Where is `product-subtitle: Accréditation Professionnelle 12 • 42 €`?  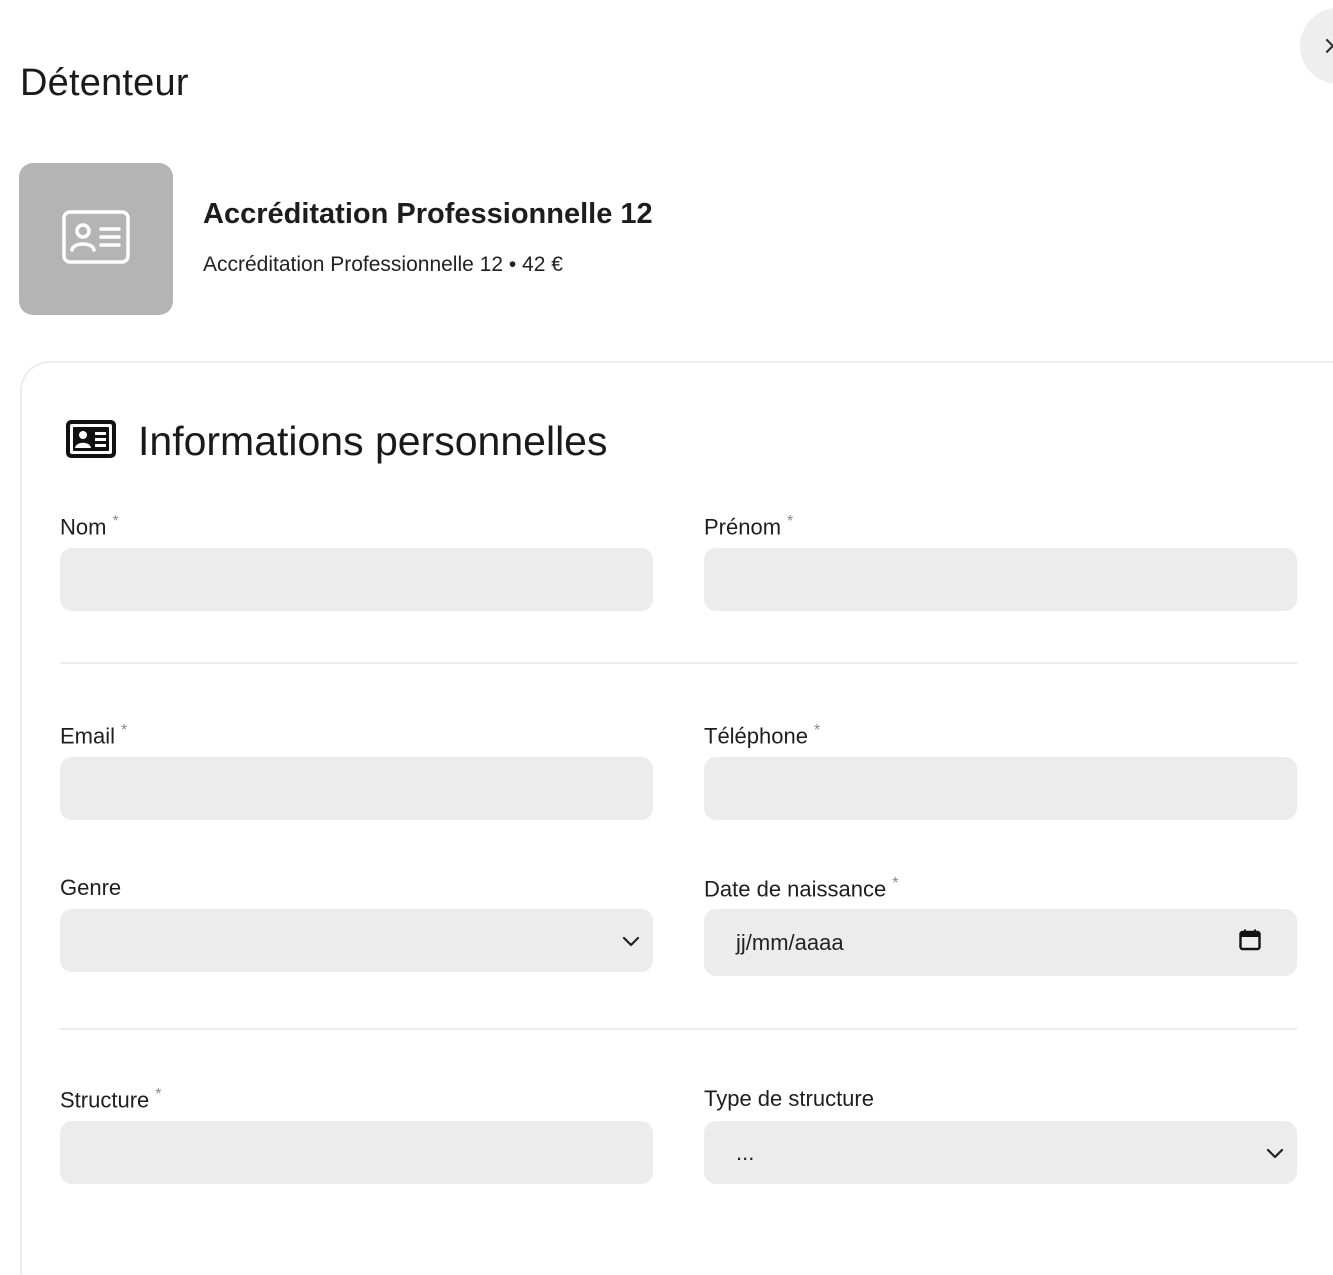 product-subtitle: Accréditation Professionnelle 12 • 42 € is located at coordinates (383, 264).